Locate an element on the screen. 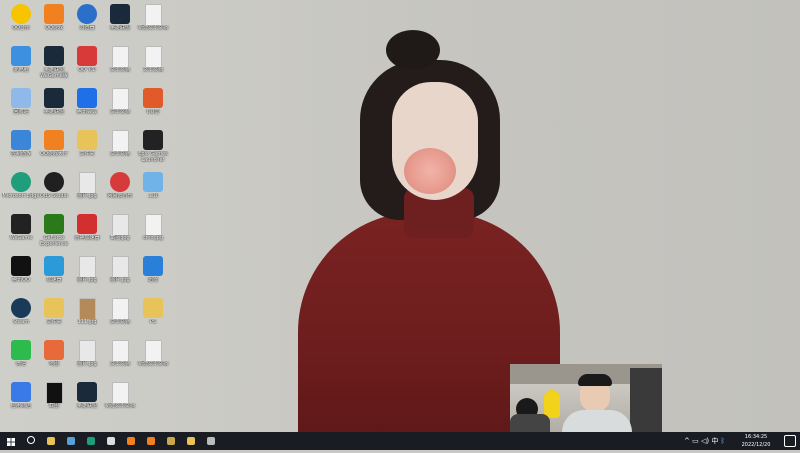  globe-icon is located at coordinates (87, 14).